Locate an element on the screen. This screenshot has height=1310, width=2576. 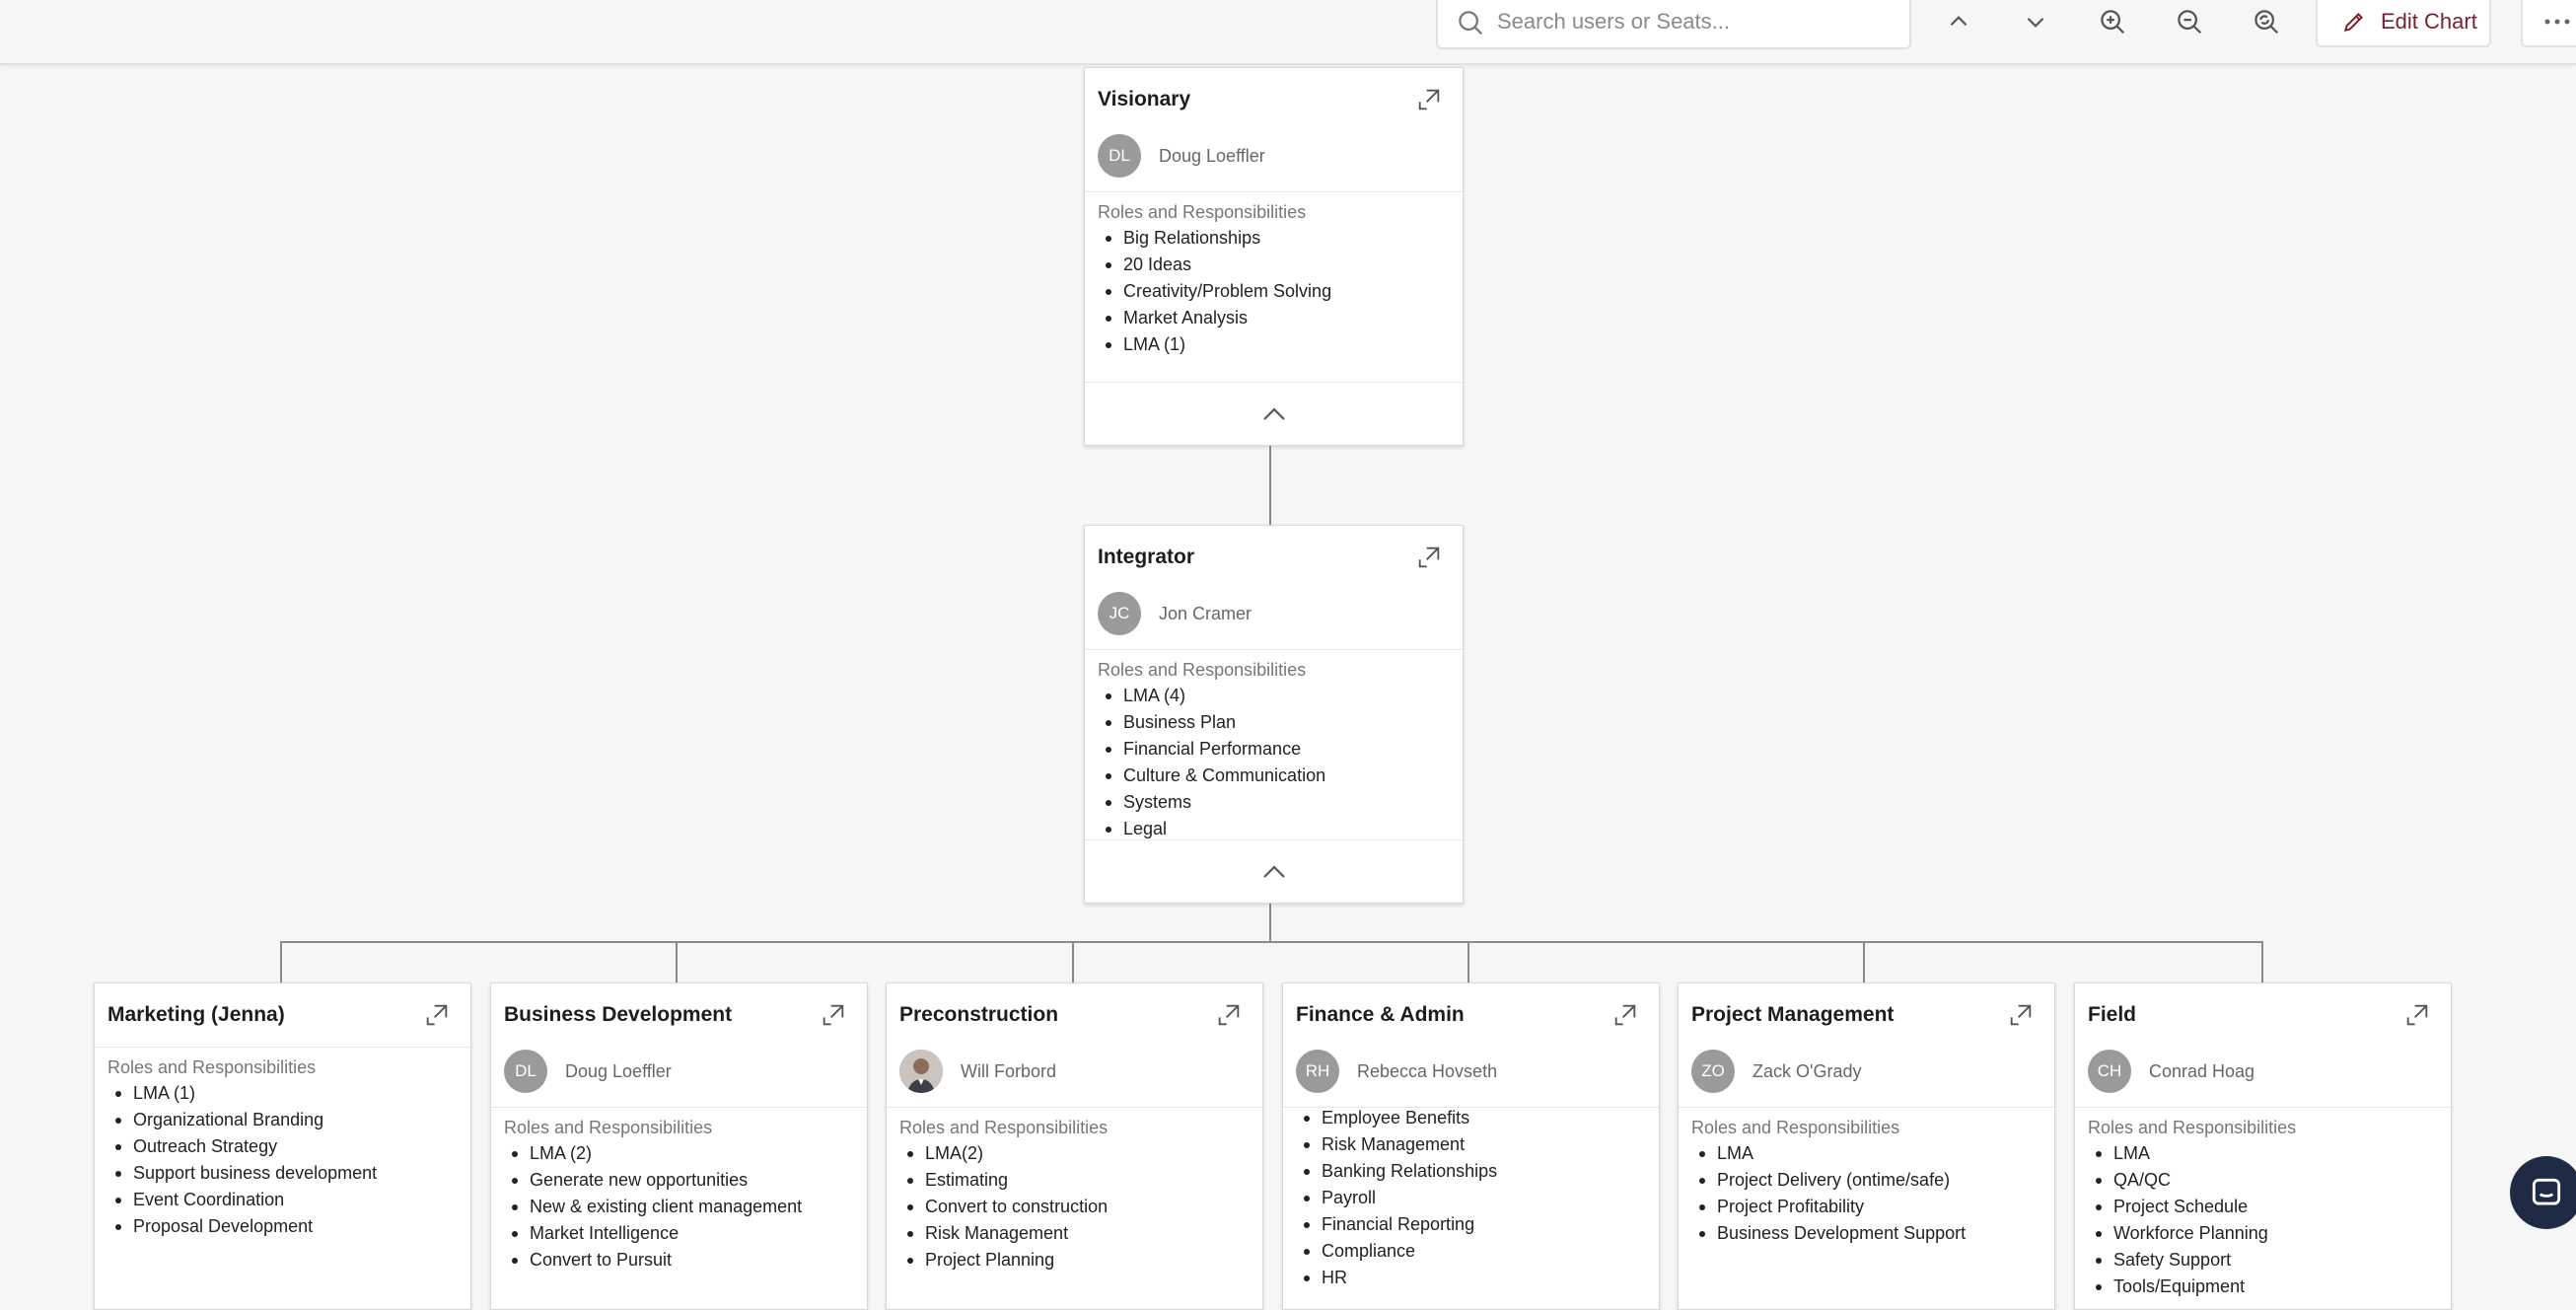
avatar: JC is located at coordinates (1119, 613).